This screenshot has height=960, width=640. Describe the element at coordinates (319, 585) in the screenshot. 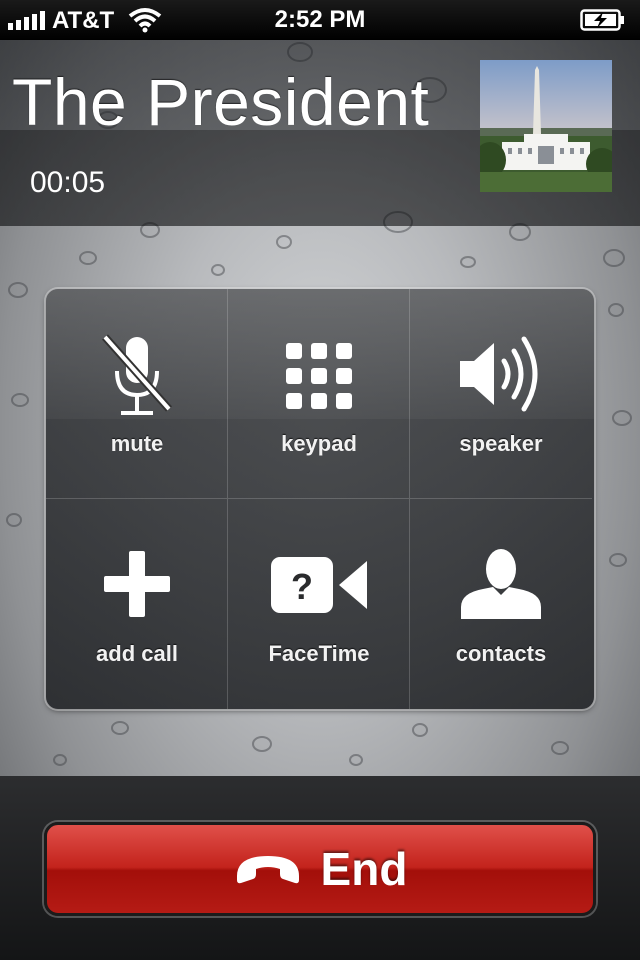

I see `facetime-camera-icon: ?` at that location.